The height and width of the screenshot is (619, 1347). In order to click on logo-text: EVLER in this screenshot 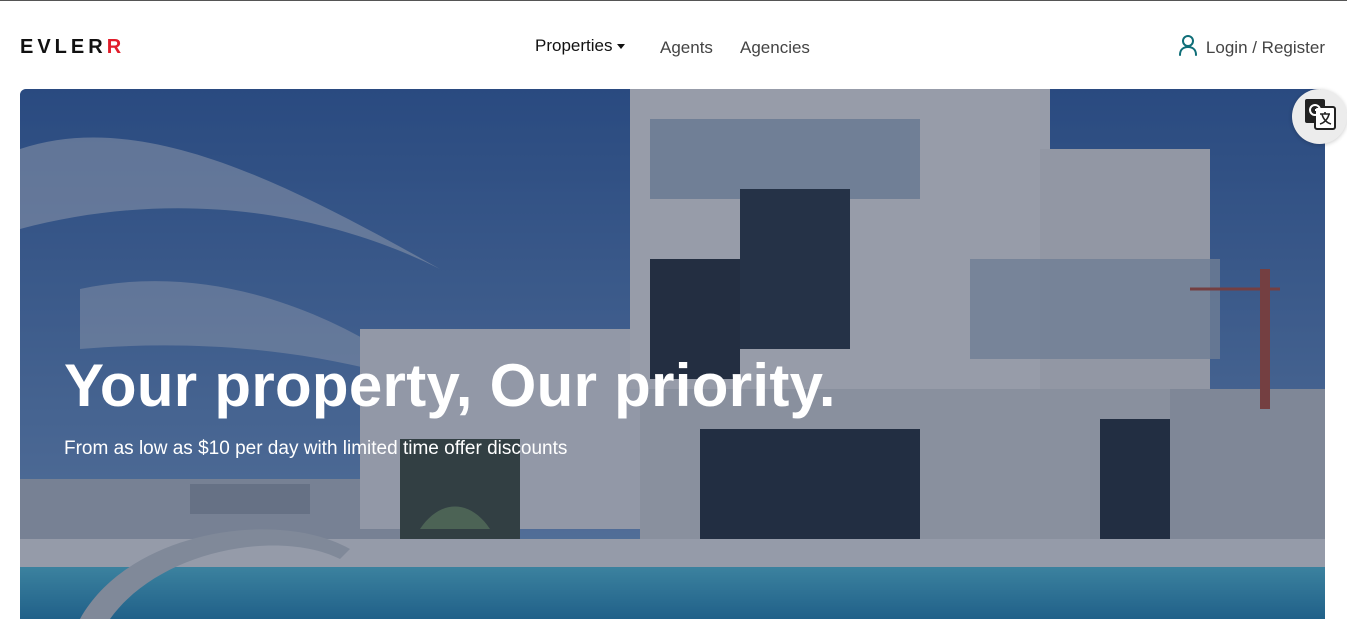, I will do `click(63, 47)`.